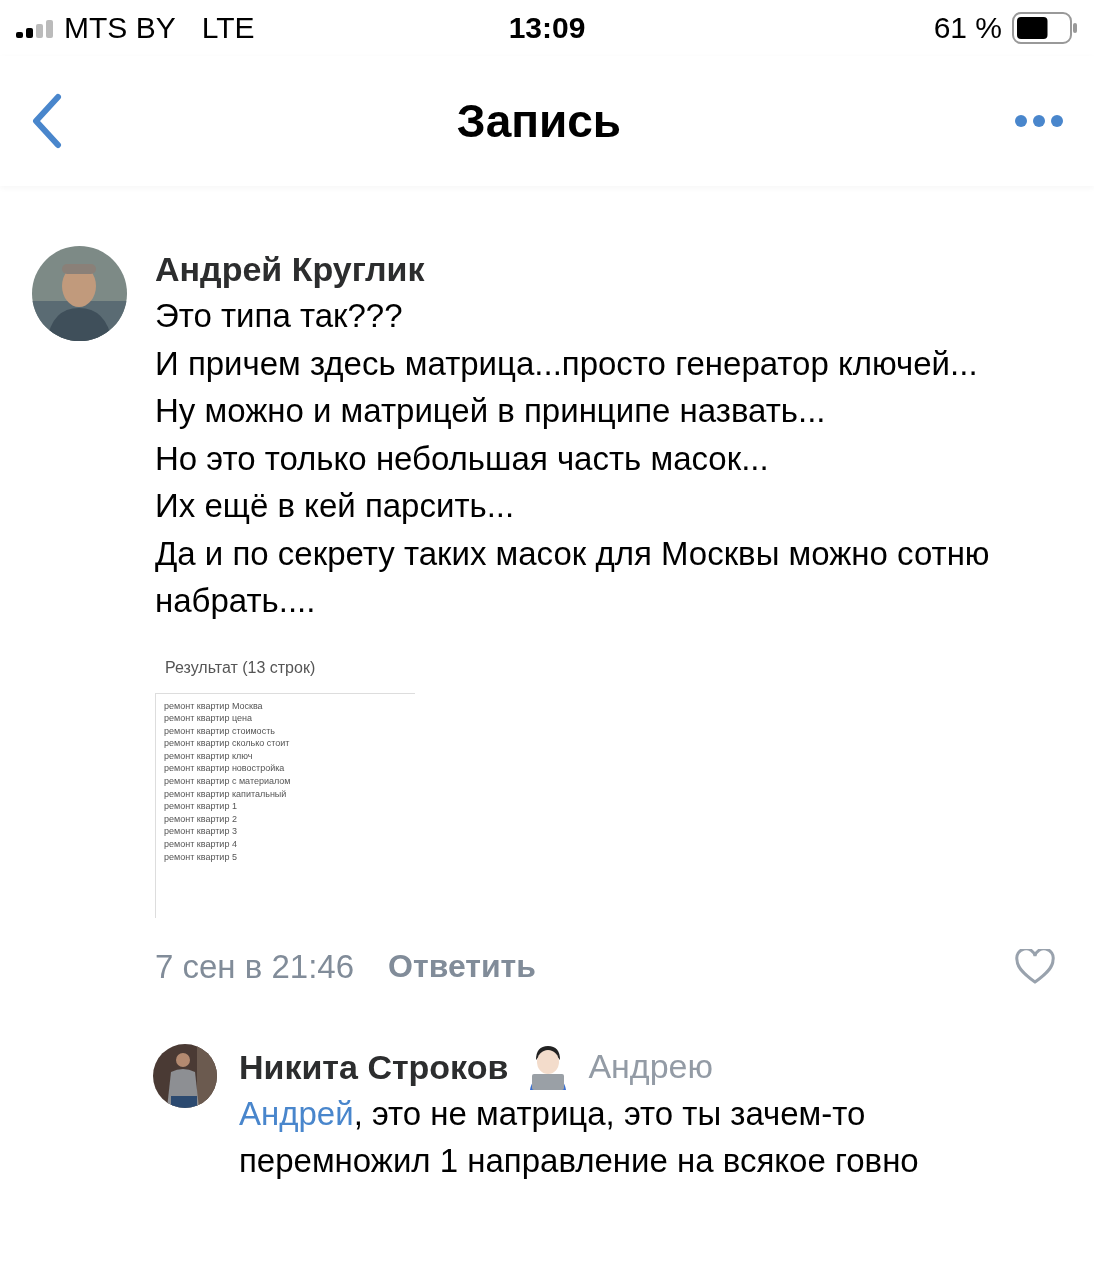 Image resolution: width=1094 pixels, height=1280 pixels. What do you see at coordinates (1035, 966) in the screenshot?
I see `heart-icon` at bounding box center [1035, 966].